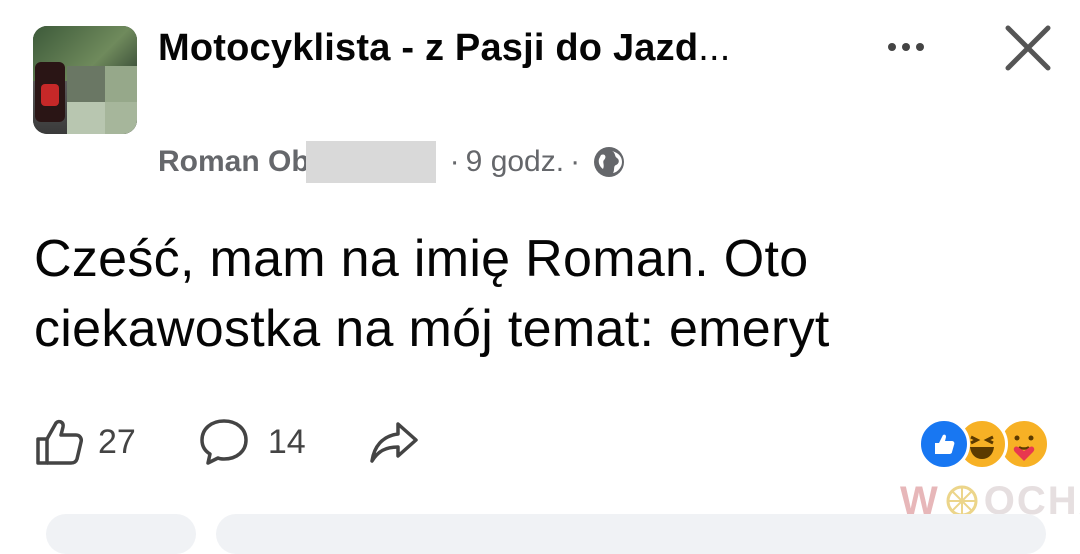 The height and width of the screenshot is (554, 1080). I want to click on comment-bubble-icon, so click(224, 442).